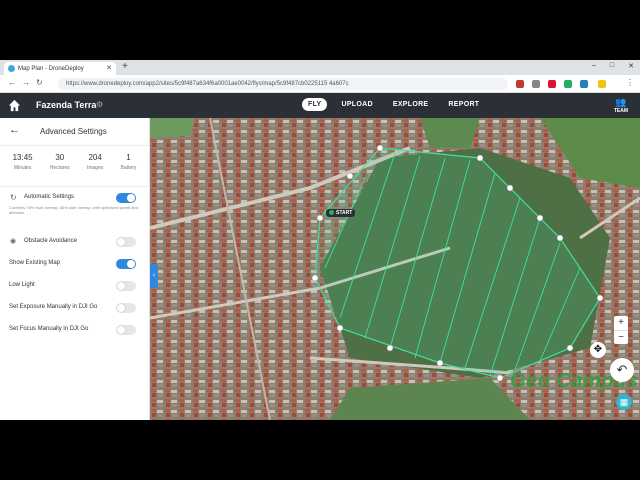 This screenshot has height=480, width=640. What do you see at coordinates (74, 286) in the screenshot?
I see `low-light-row: Low Light` at bounding box center [74, 286].